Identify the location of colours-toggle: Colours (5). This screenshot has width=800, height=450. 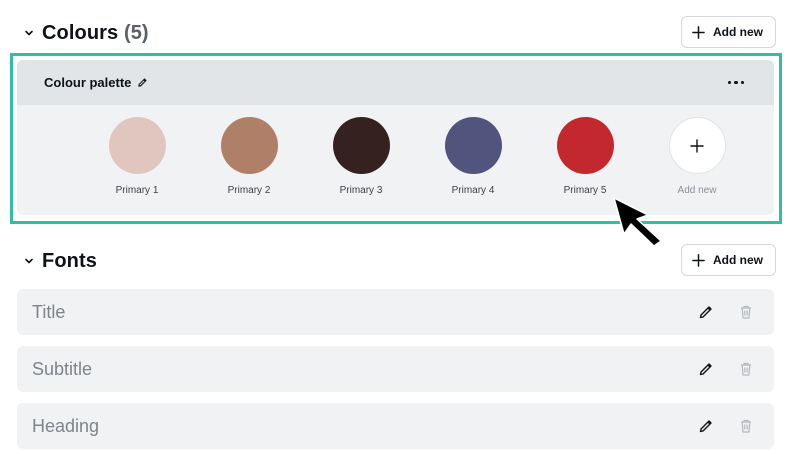
(86, 33).